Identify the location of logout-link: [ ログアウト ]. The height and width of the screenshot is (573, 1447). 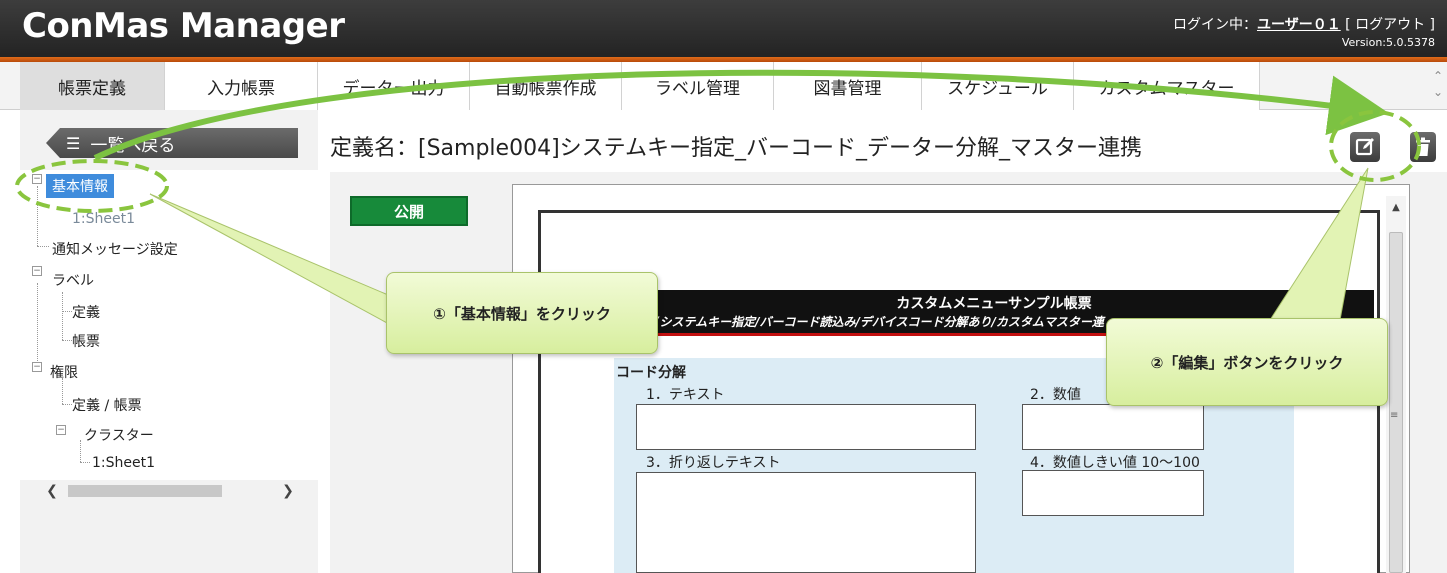
(1390, 25).